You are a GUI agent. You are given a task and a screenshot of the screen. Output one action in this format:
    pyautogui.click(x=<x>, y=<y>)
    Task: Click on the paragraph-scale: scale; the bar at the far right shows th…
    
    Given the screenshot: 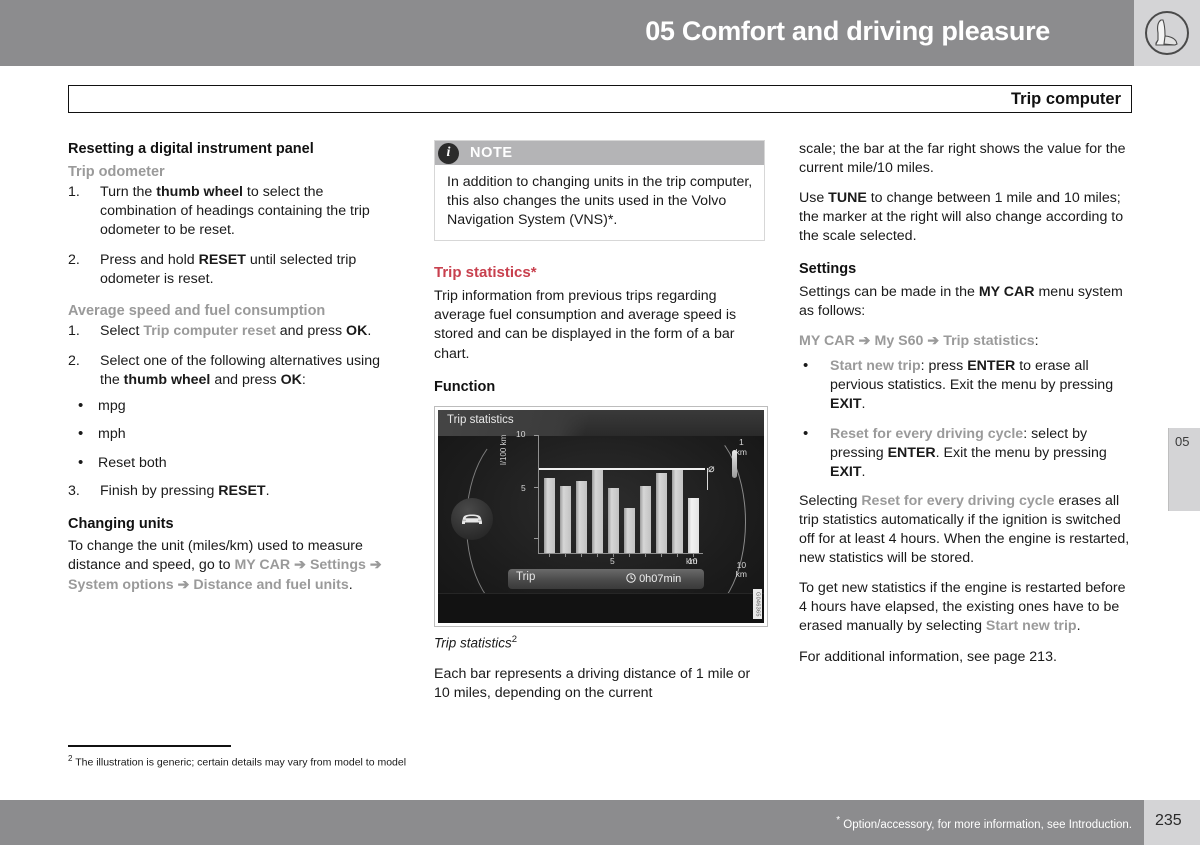 What is the action you would take?
    pyautogui.click(x=962, y=159)
    